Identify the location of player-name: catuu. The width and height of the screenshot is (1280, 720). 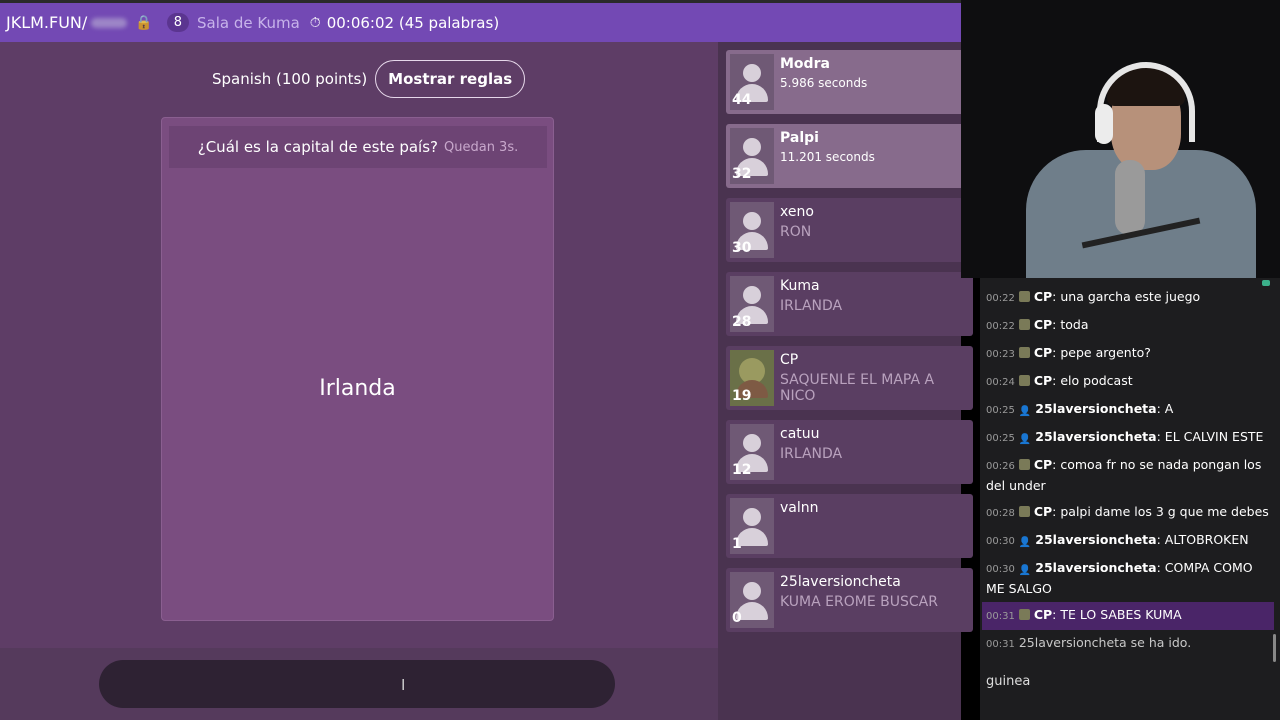
(800, 434).